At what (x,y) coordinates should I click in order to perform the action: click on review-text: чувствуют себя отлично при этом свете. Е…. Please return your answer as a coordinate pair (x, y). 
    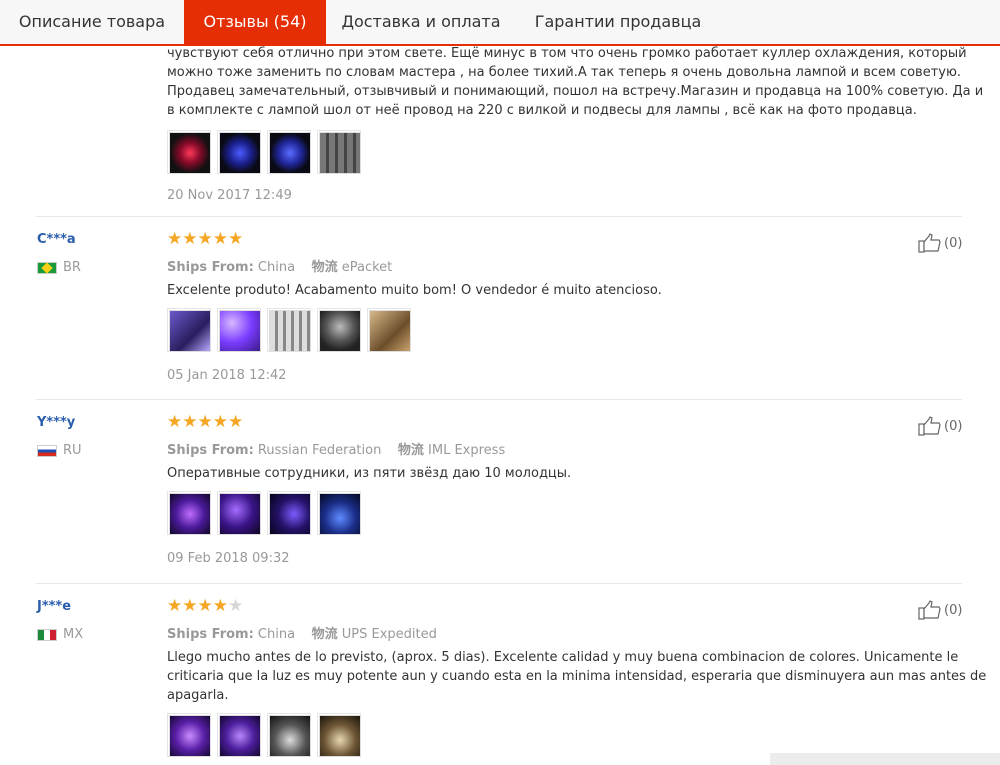
    Looking at the image, I should click on (575, 82).